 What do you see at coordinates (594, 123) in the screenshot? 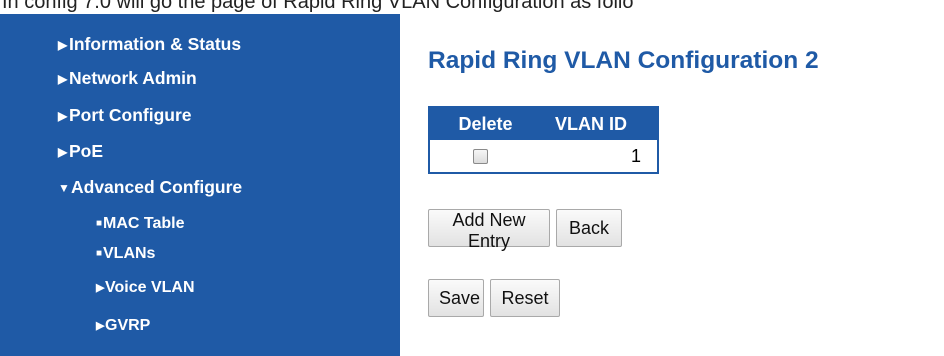
I see `column-header-vlan-id: VLAN ID` at bounding box center [594, 123].